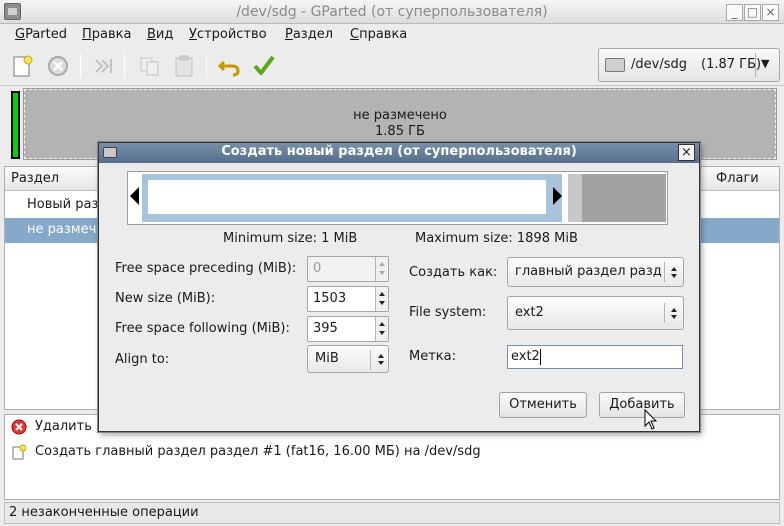 This screenshot has height=526, width=784. What do you see at coordinates (737, 178) in the screenshot?
I see `column-flags: Флаги` at bounding box center [737, 178].